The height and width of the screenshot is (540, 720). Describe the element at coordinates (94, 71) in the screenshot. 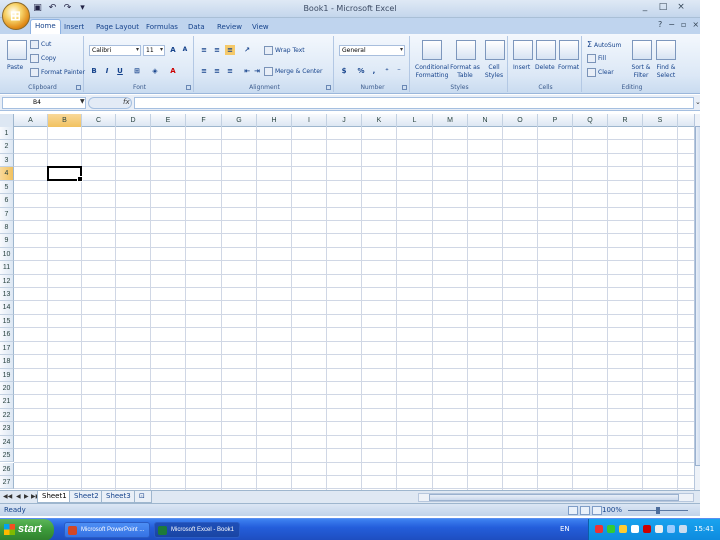

I see `bold-button: B` at that location.